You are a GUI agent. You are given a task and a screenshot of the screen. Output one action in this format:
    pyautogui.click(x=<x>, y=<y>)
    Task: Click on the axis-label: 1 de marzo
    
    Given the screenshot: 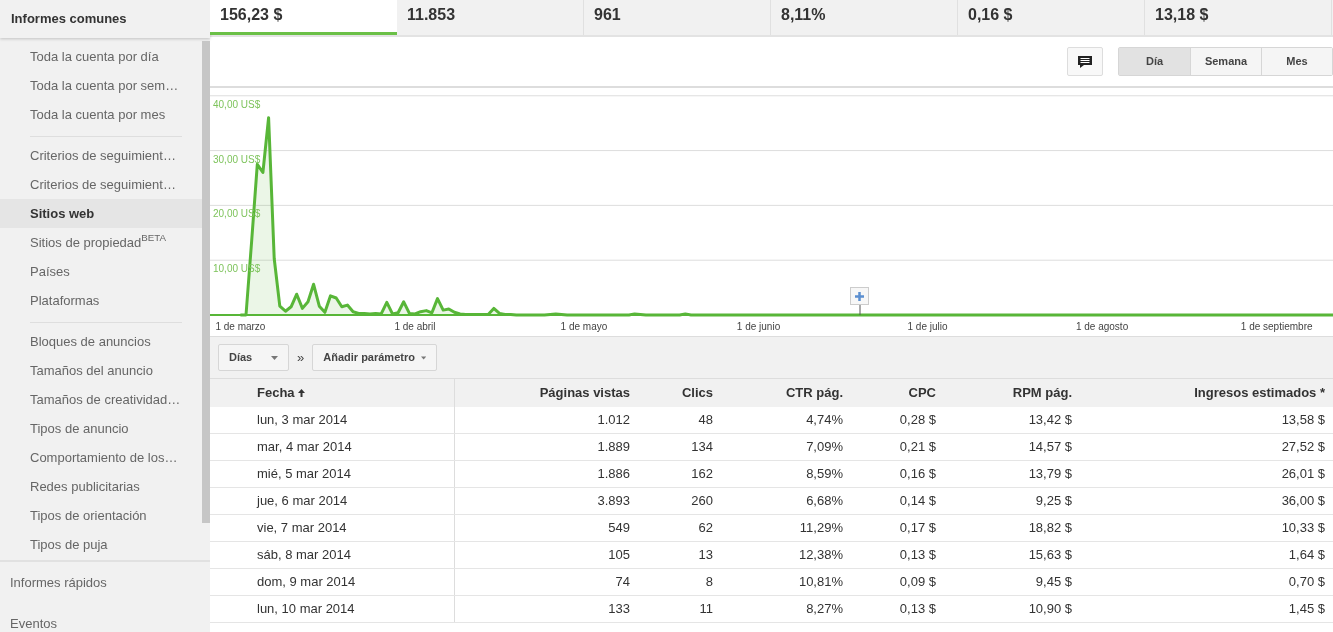 What is the action you would take?
    pyautogui.click(x=240, y=327)
    